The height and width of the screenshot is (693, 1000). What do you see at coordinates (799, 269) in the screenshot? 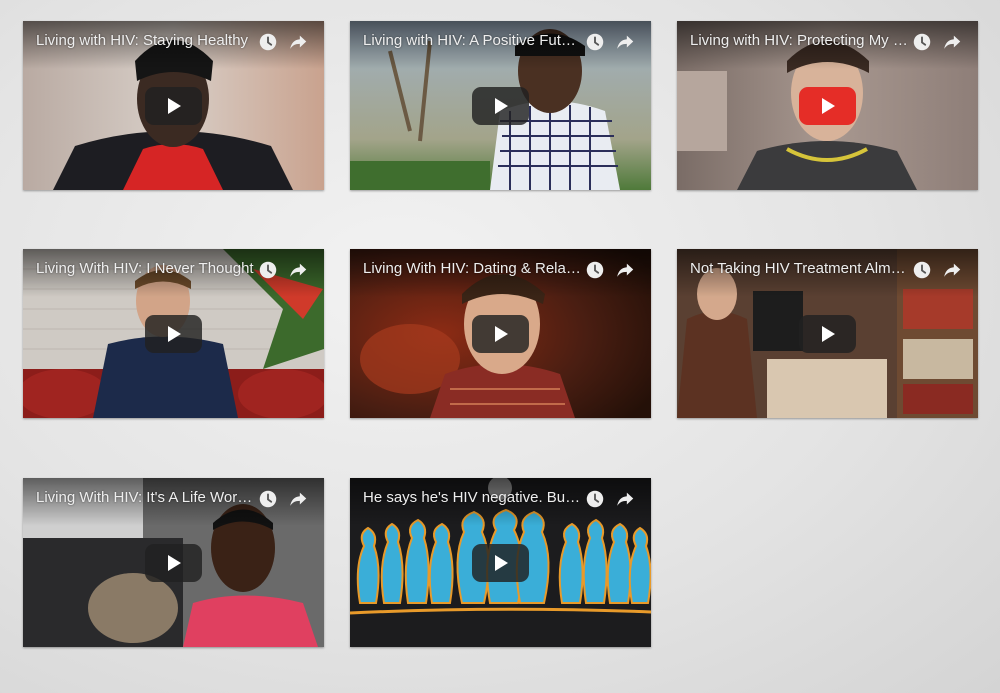
I see `video-title: Not Taking HIV Treatment Almost` at bounding box center [799, 269].